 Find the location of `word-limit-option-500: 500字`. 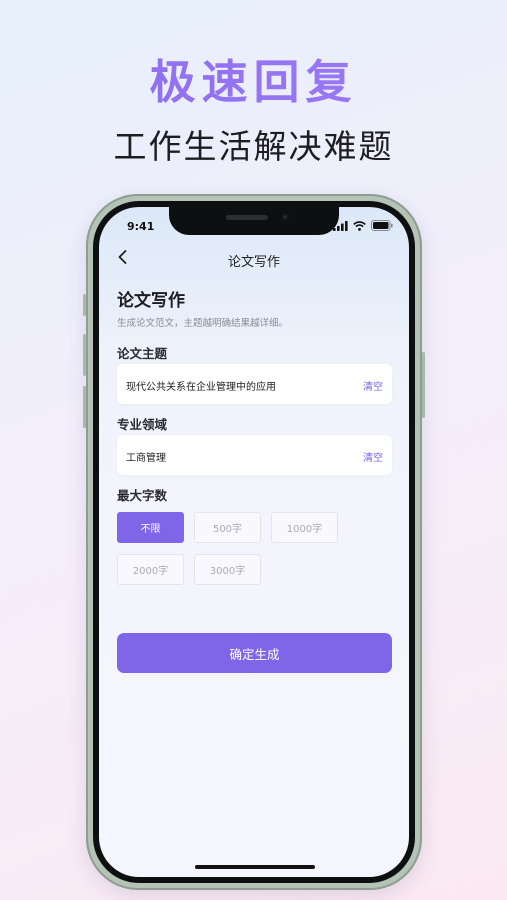

word-limit-option-500: 500字 is located at coordinates (227, 527).